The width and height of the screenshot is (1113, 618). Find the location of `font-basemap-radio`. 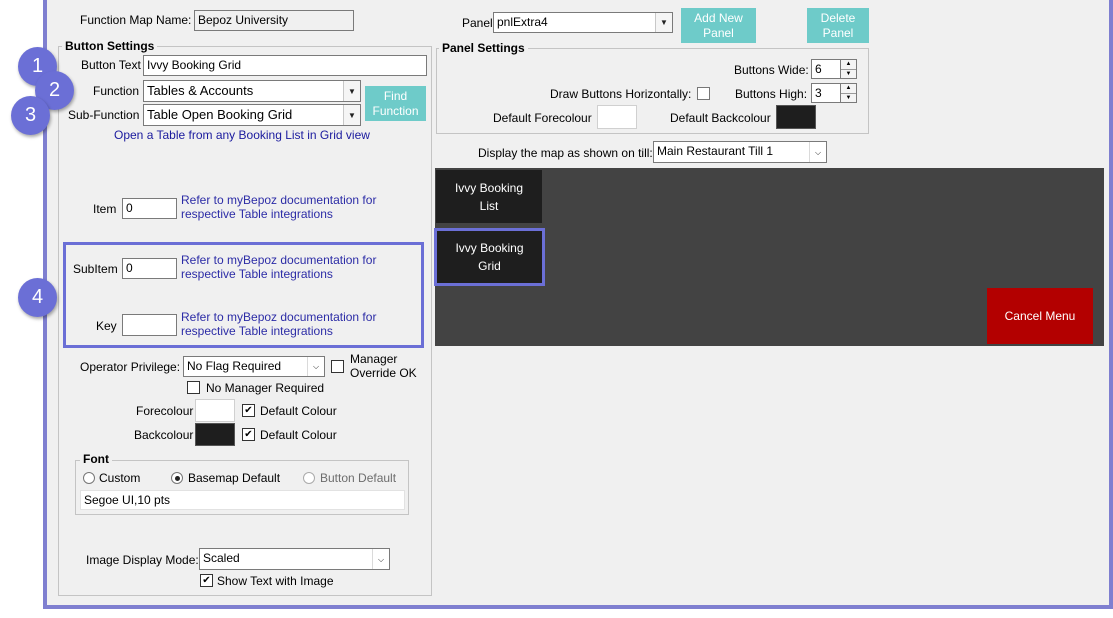

font-basemap-radio is located at coordinates (177, 478).